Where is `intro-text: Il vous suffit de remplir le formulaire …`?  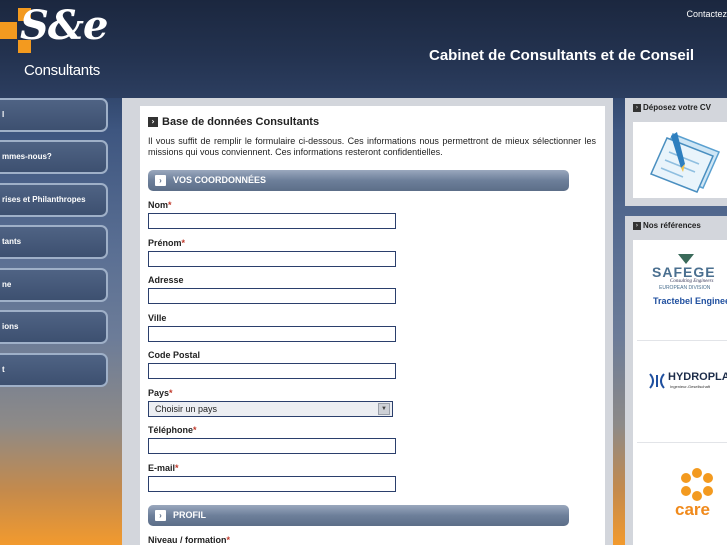
intro-text: Il vous suffit de remplir le formulaire … is located at coordinates (372, 146).